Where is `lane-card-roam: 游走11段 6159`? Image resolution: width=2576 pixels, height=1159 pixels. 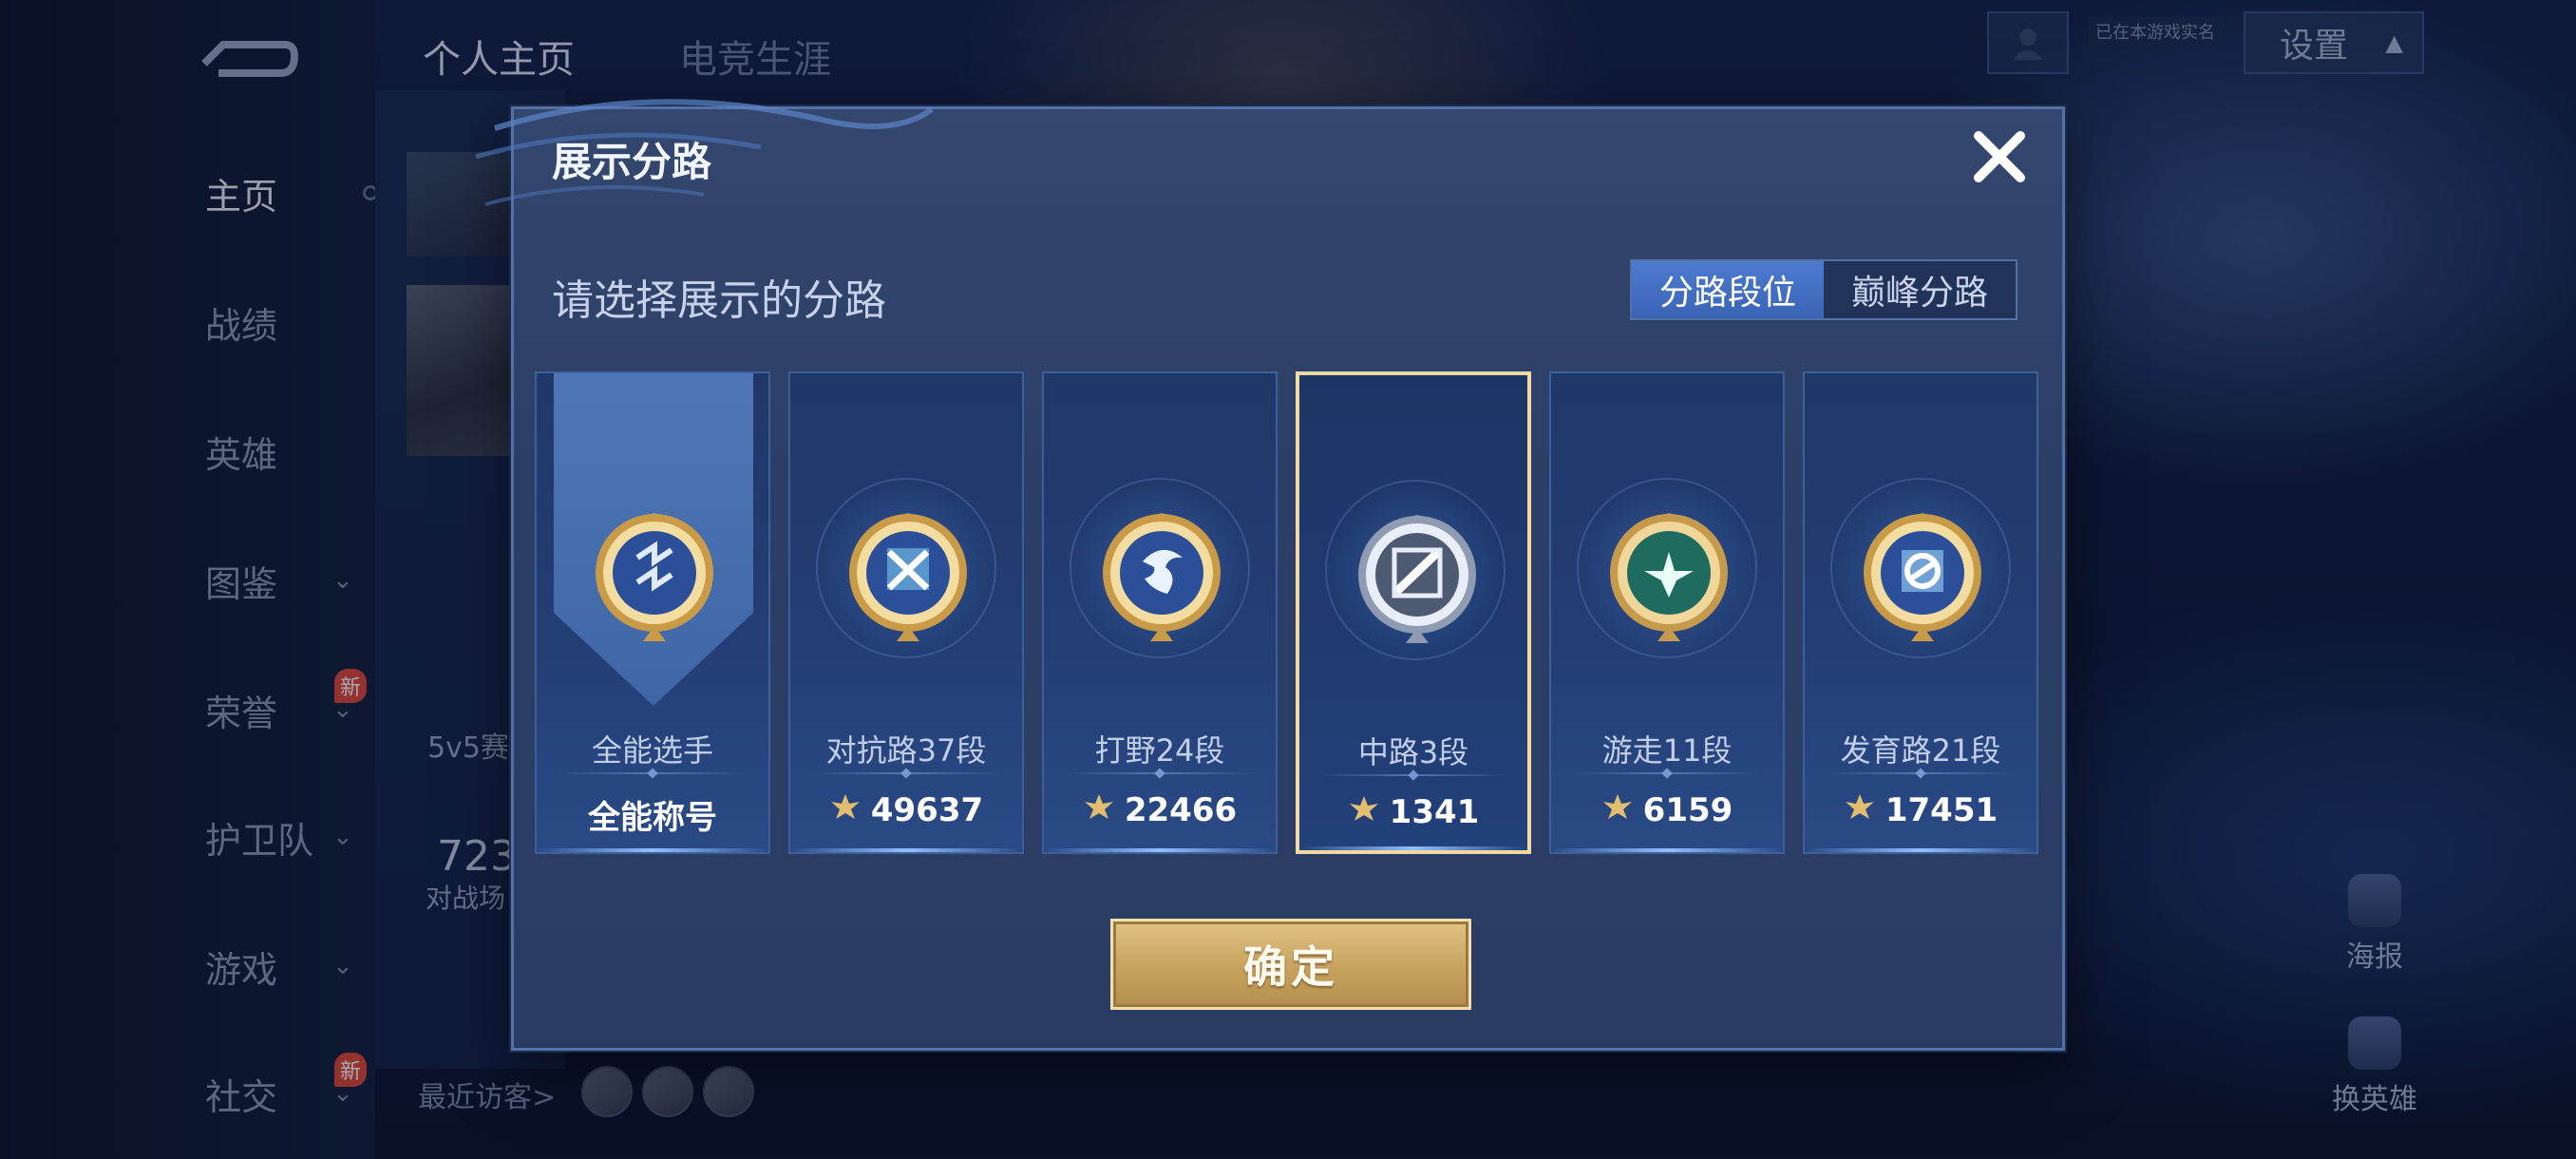
lane-card-roam: 游走11段 6159 is located at coordinates (1667, 612).